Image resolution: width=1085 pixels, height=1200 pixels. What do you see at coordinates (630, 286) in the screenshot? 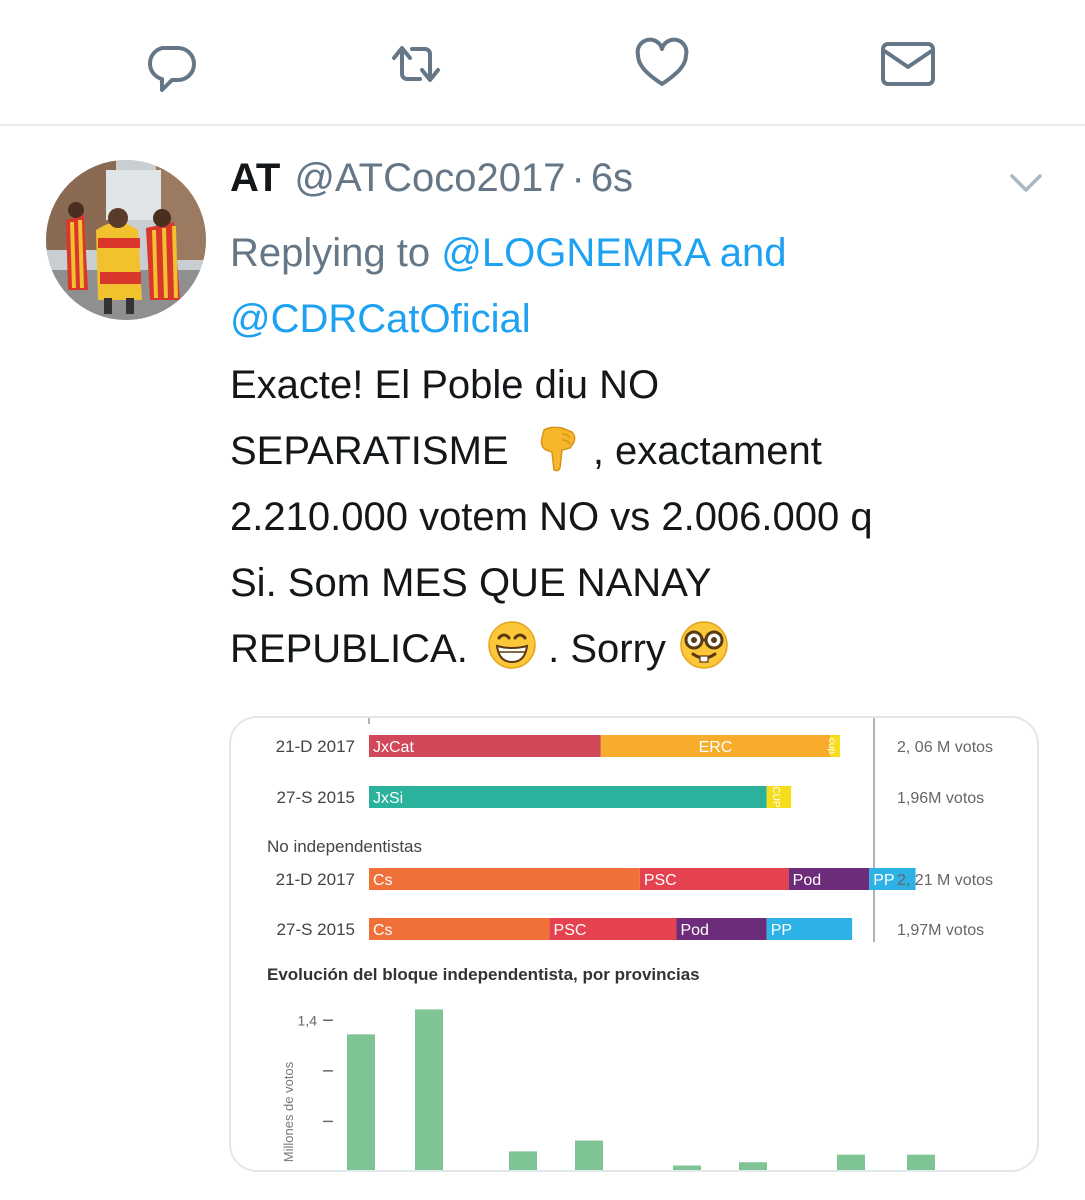
I see `replying-to-line: Replying to @LOGNEMRA and @CDRCatOficial` at bounding box center [630, 286].